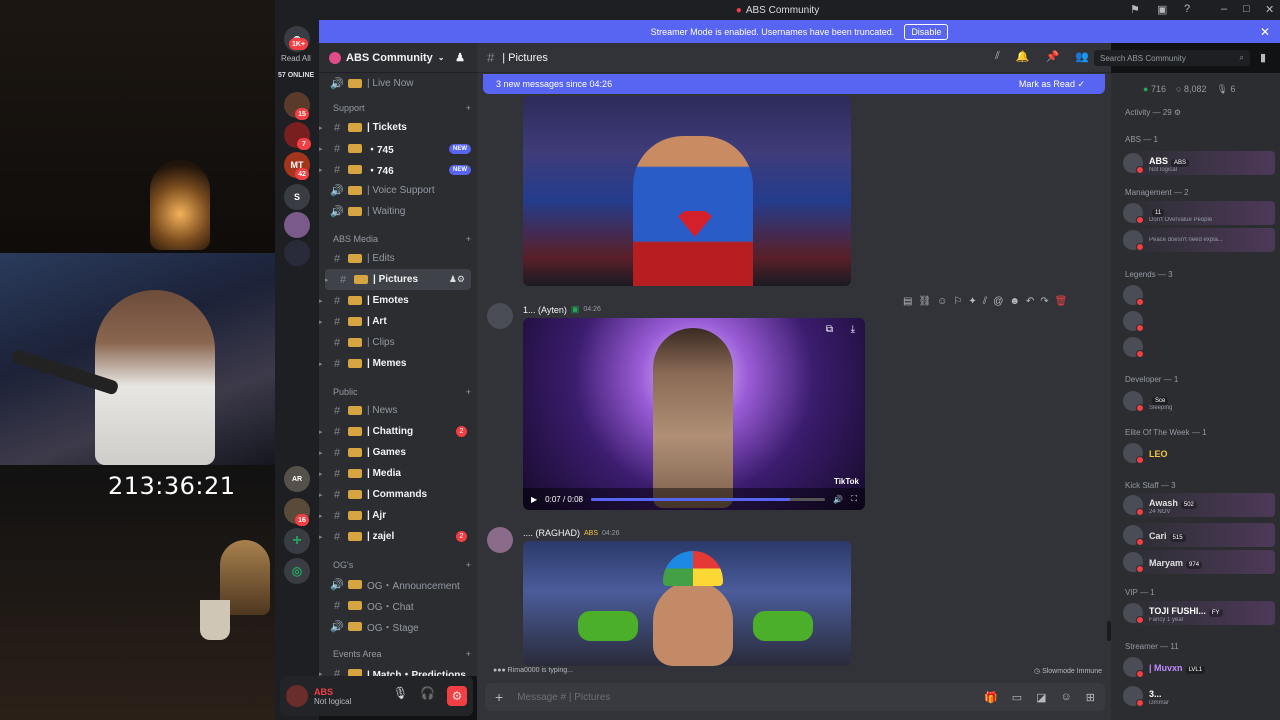 The width and height of the screenshot is (1280, 720). I want to click on read-all-button: Read All, so click(296, 58).